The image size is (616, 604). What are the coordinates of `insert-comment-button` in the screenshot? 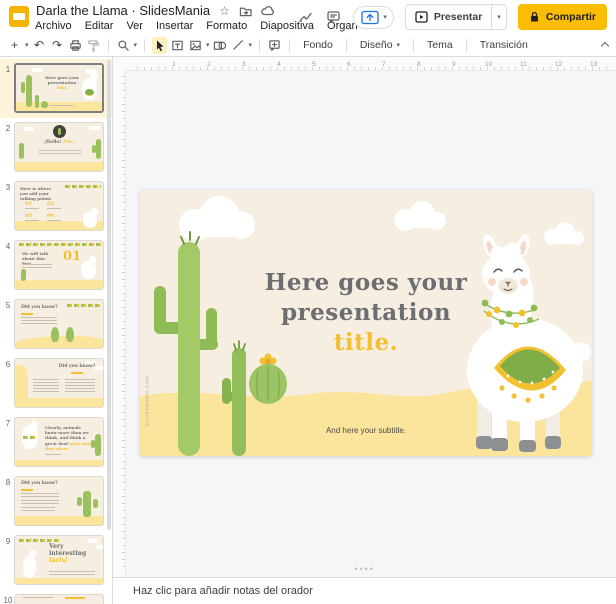 It's located at (274, 45).